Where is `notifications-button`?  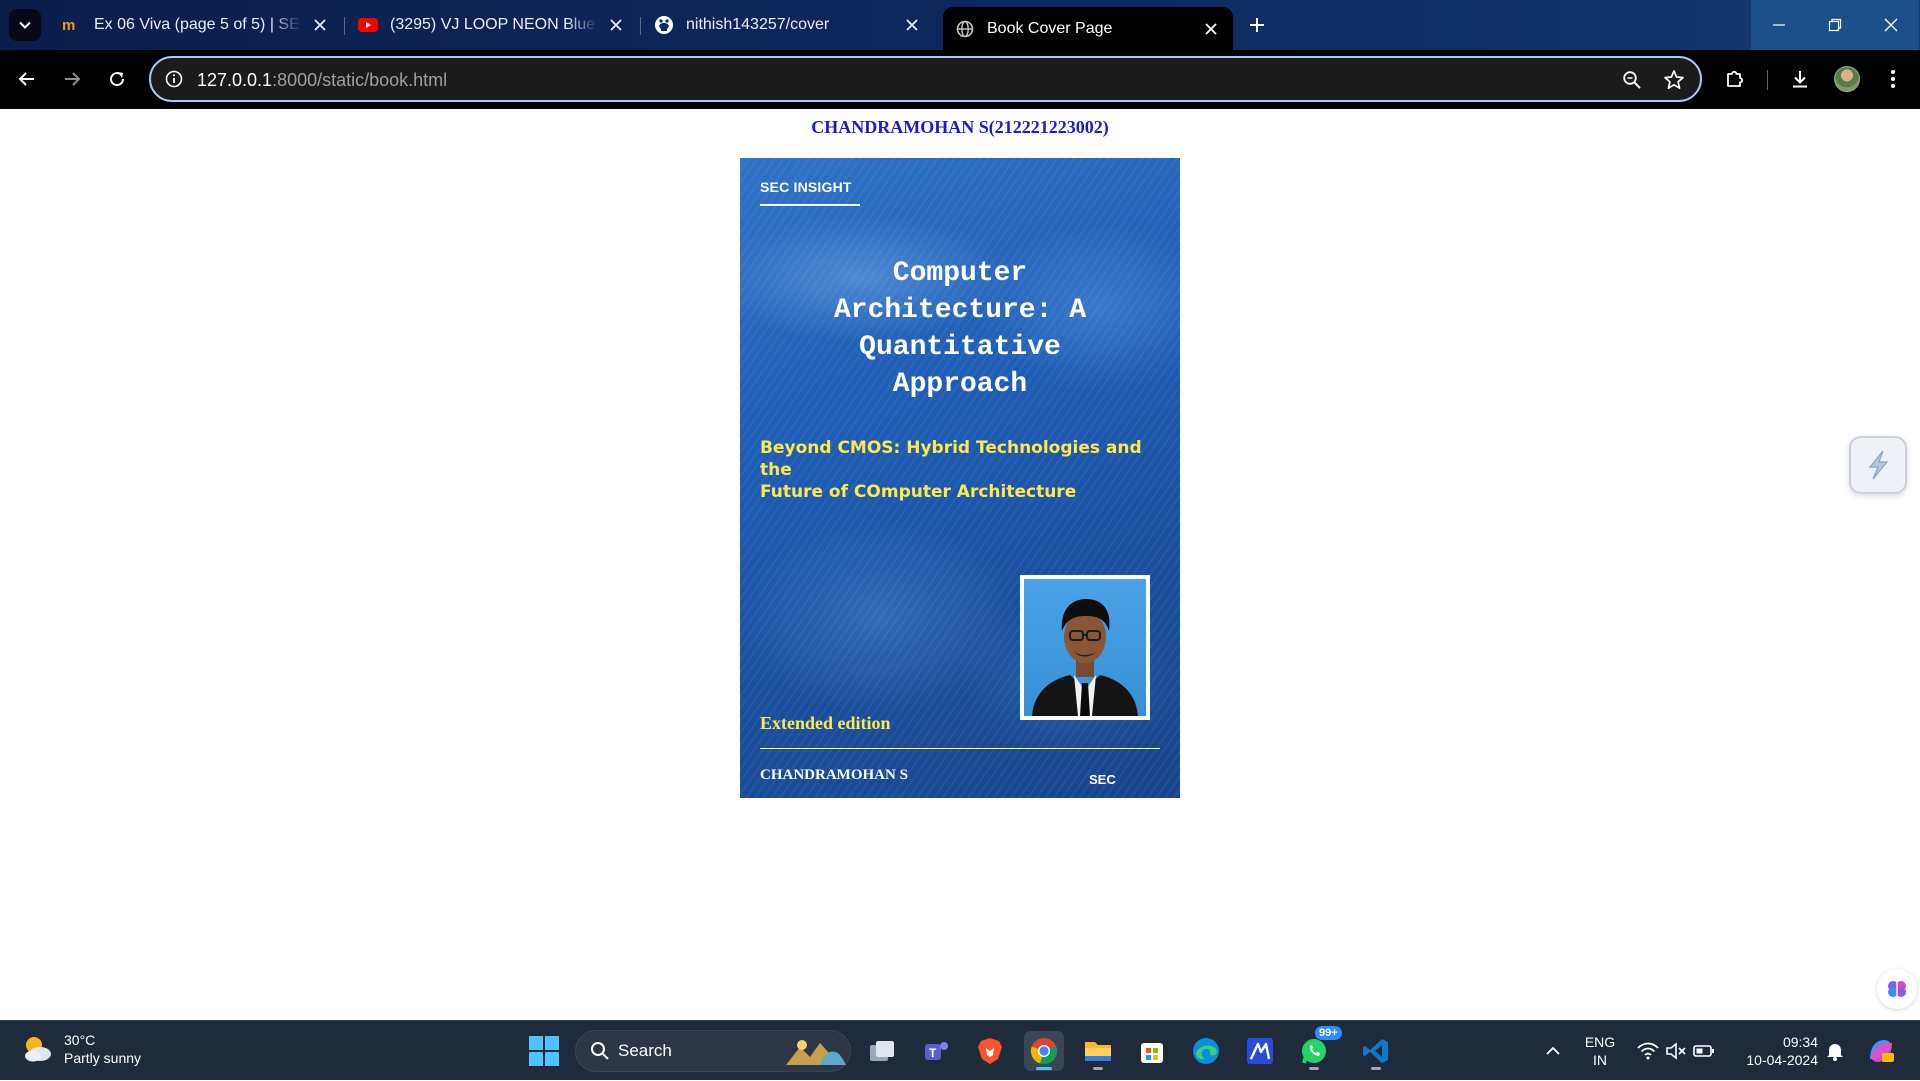 notifications-button is located at coordinates (1835, 1051).